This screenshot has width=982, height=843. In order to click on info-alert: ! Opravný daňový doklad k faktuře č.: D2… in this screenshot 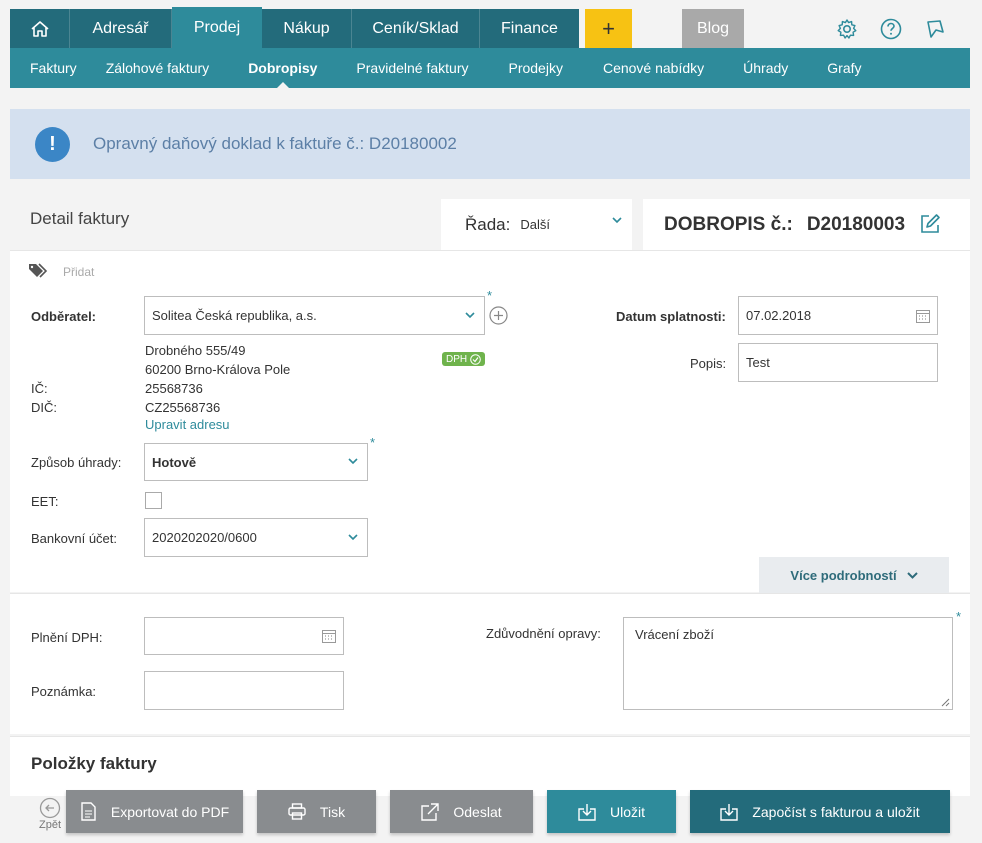, I will do `click(490, 144)`.